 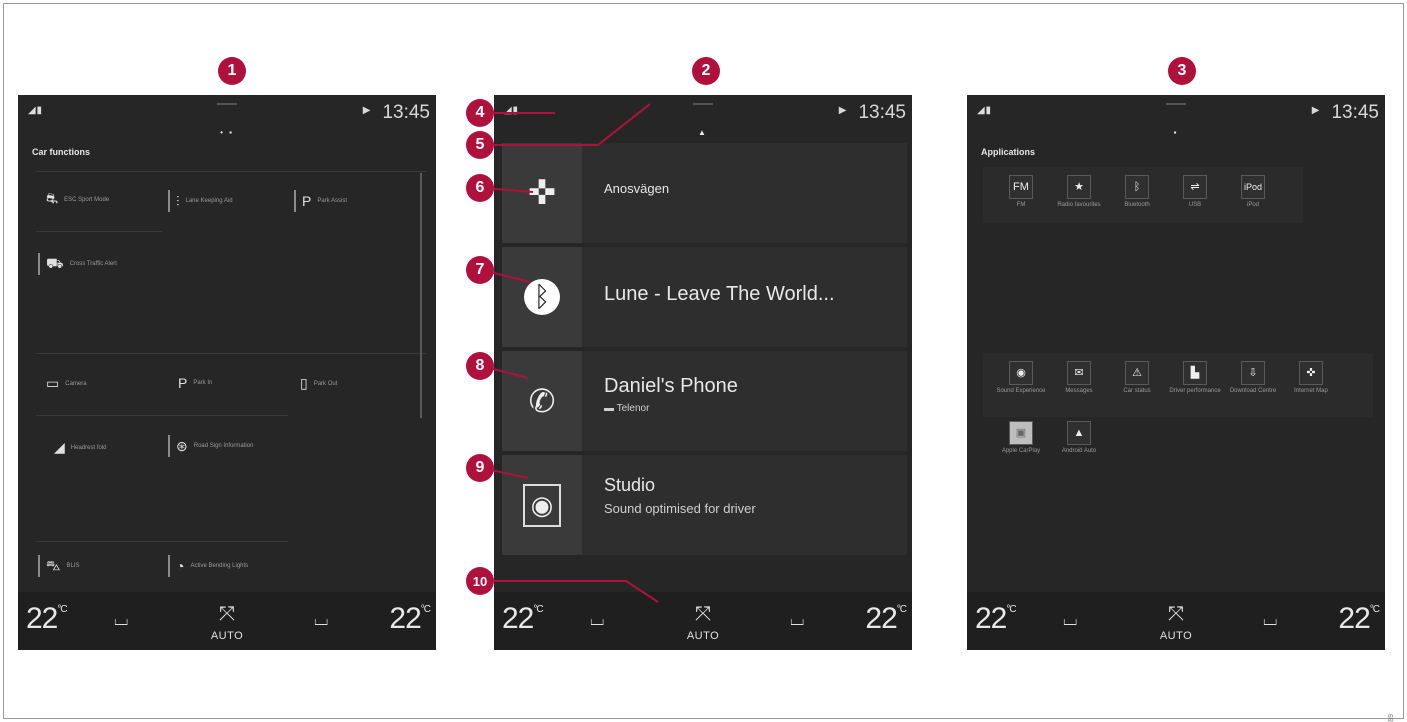 I want to click on marker-5: 5, so click(x=480, y=145).